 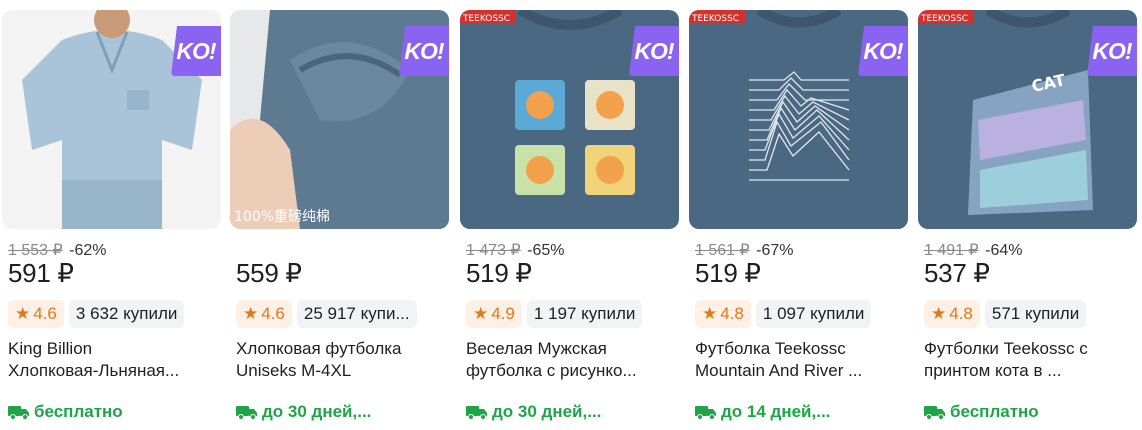 What do you see at coordinates (584, 314) in the screenshot?
I see `purchases-count: 1 197 купили` at bounding box center [584, 314].